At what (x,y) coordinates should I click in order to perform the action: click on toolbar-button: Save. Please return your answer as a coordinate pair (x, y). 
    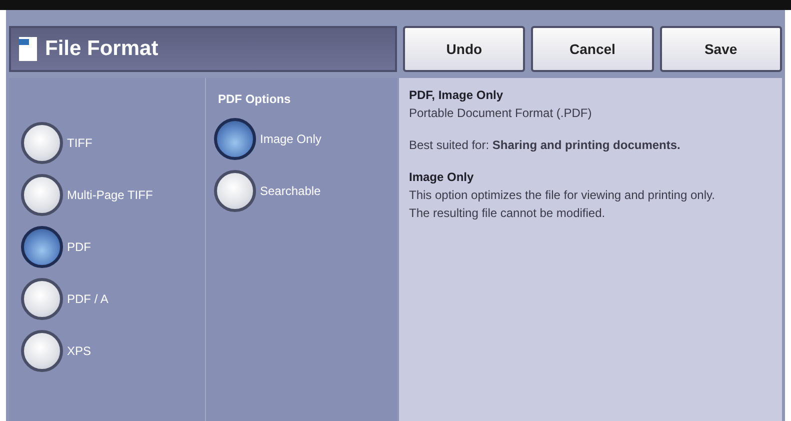
    Looking at the image, I should click on (721, 49).